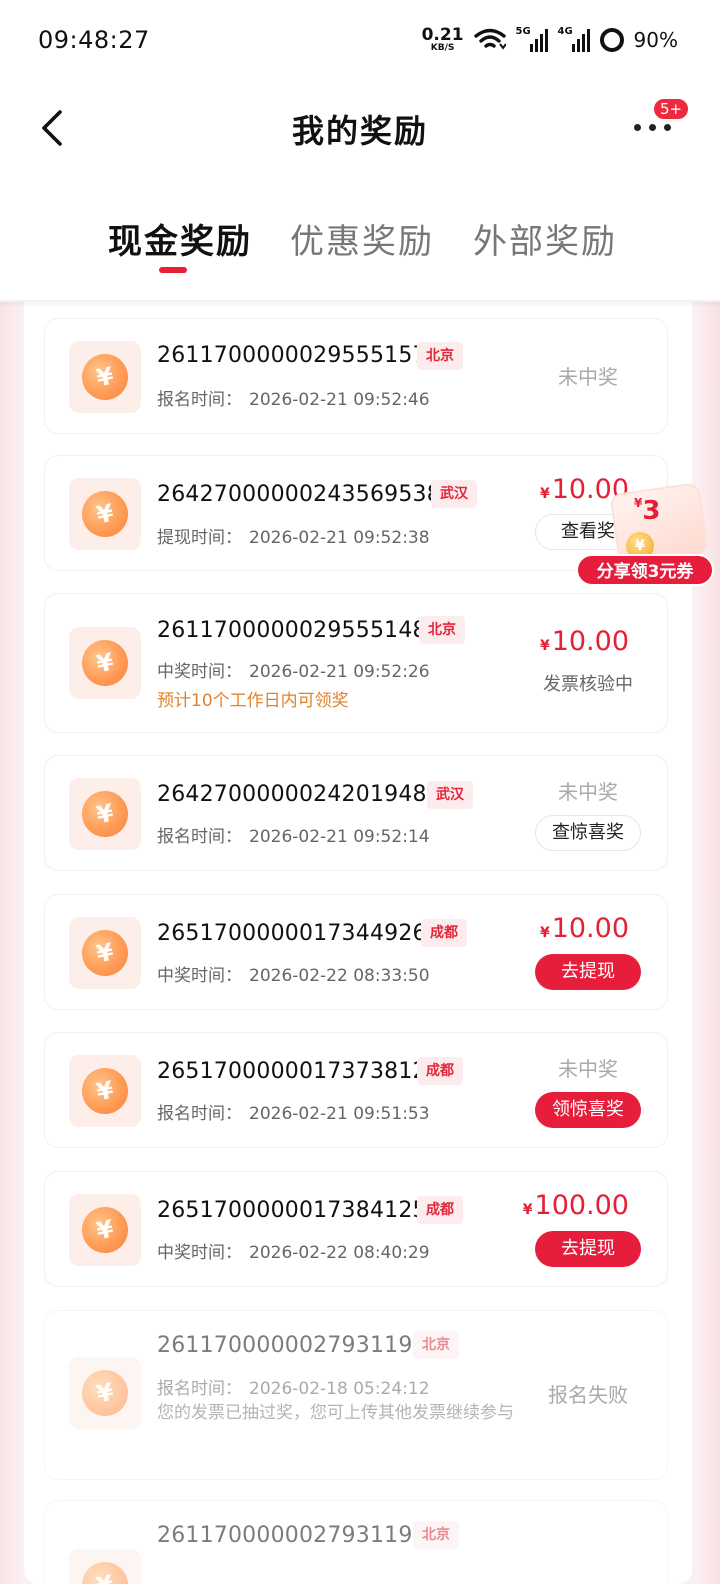 The image size is (720, 1584). What do you see at coordinates (531, 39) in the screenshot?
I see `signal-5g-icon: 5G` at bounding box center [531, 39].